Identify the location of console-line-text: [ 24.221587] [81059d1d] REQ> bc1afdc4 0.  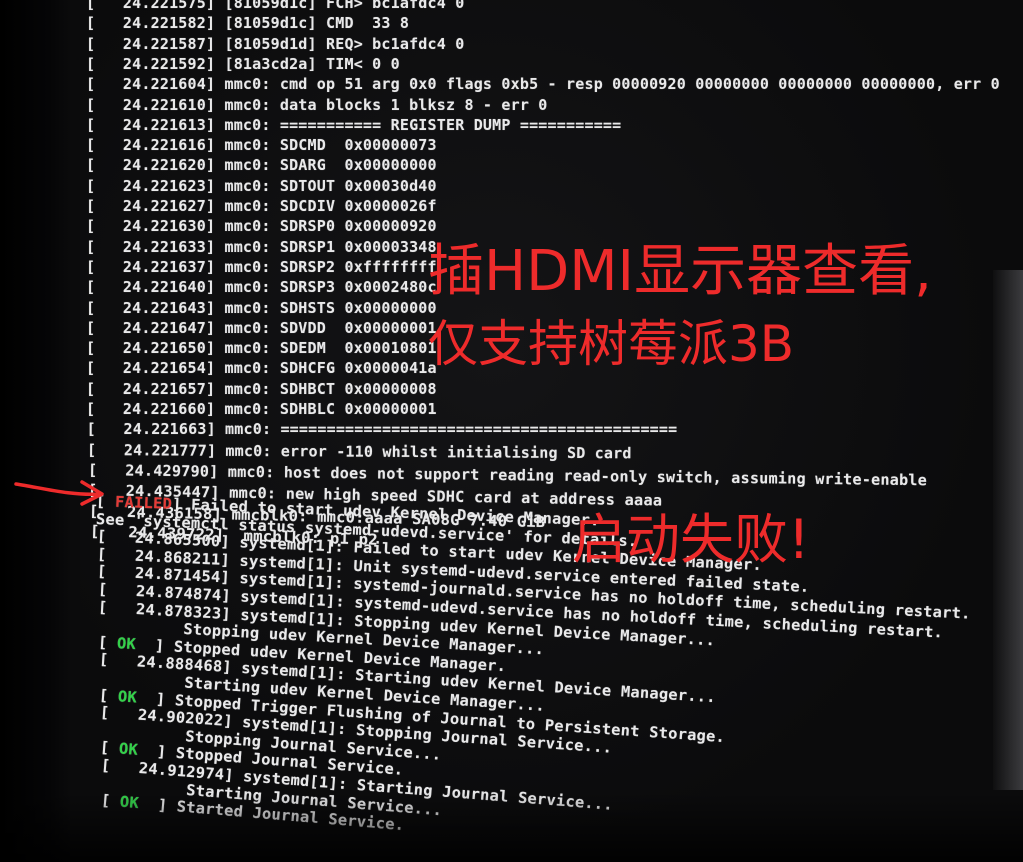
(275, 43).